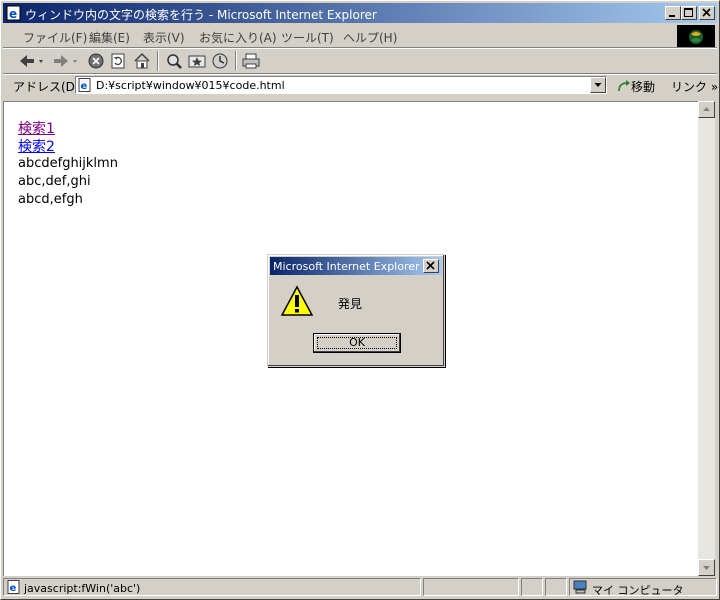 The width and height of the screenshot is (720, 600). What do you see at coordinates (190, 85) in the screenshot?
I see `address-value: D:¥script¥window¥015¥code.html` at bounding box center [190, 85].